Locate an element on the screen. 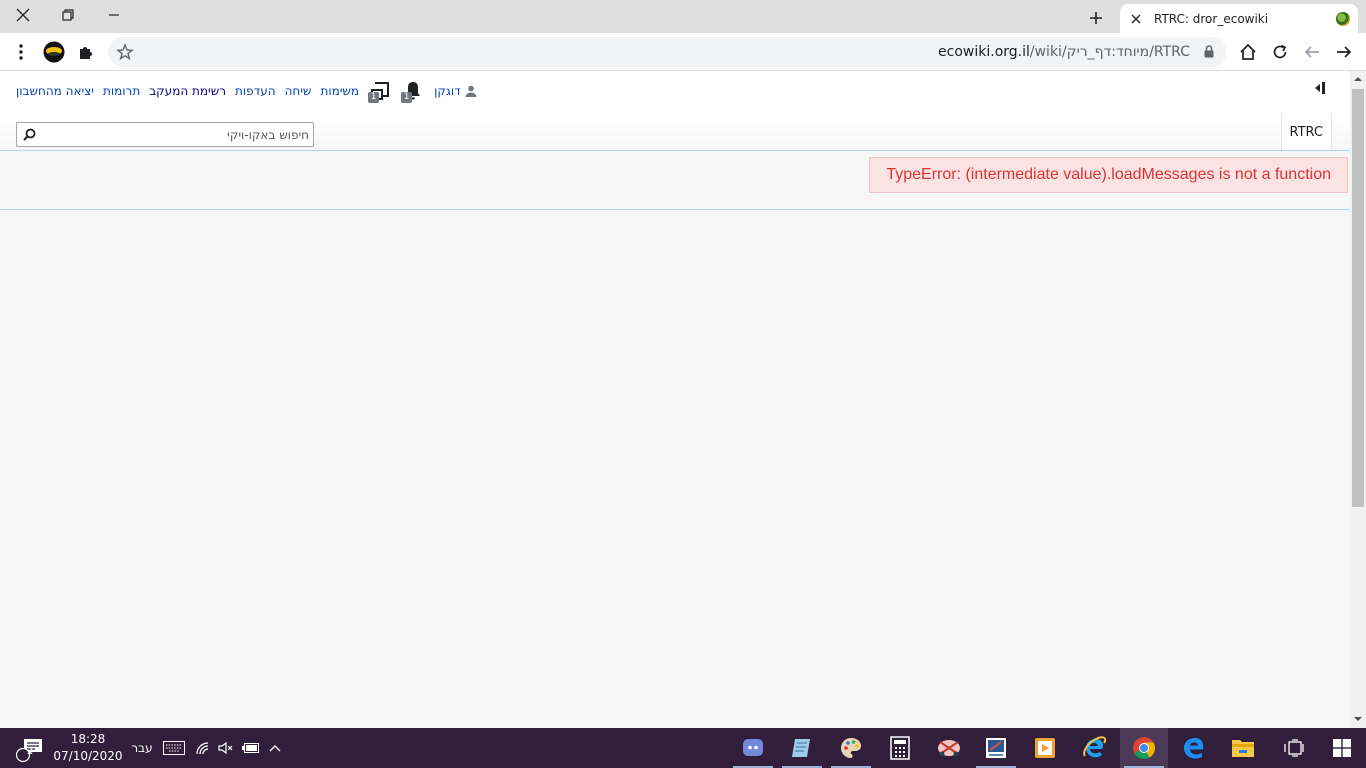  task-view-button is located at coordinates (1294, 748).